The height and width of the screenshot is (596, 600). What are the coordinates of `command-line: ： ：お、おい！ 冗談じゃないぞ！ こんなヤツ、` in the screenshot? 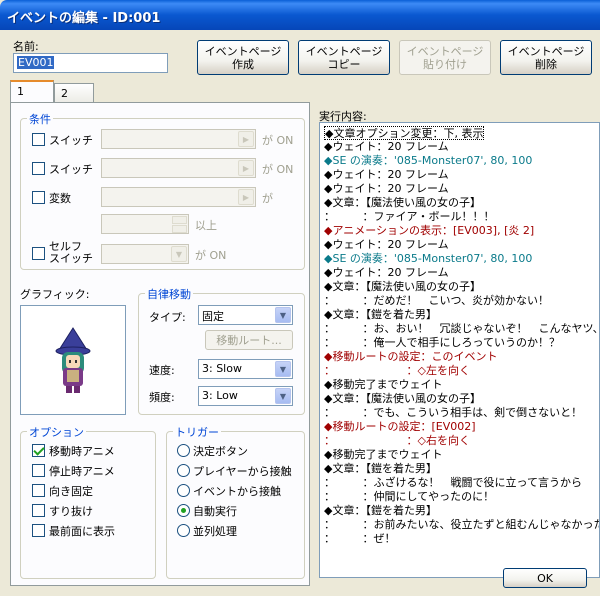 It's located at (461, 329).